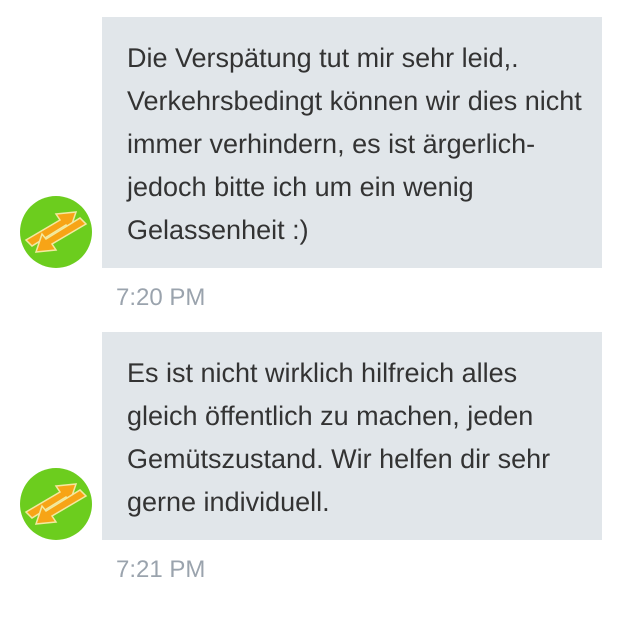 The width and height of the screenshot is (632, 633). Describe the element at coordinates (161, 297) in the screenshot. I see `message-time: 7:20 PM` at that location.